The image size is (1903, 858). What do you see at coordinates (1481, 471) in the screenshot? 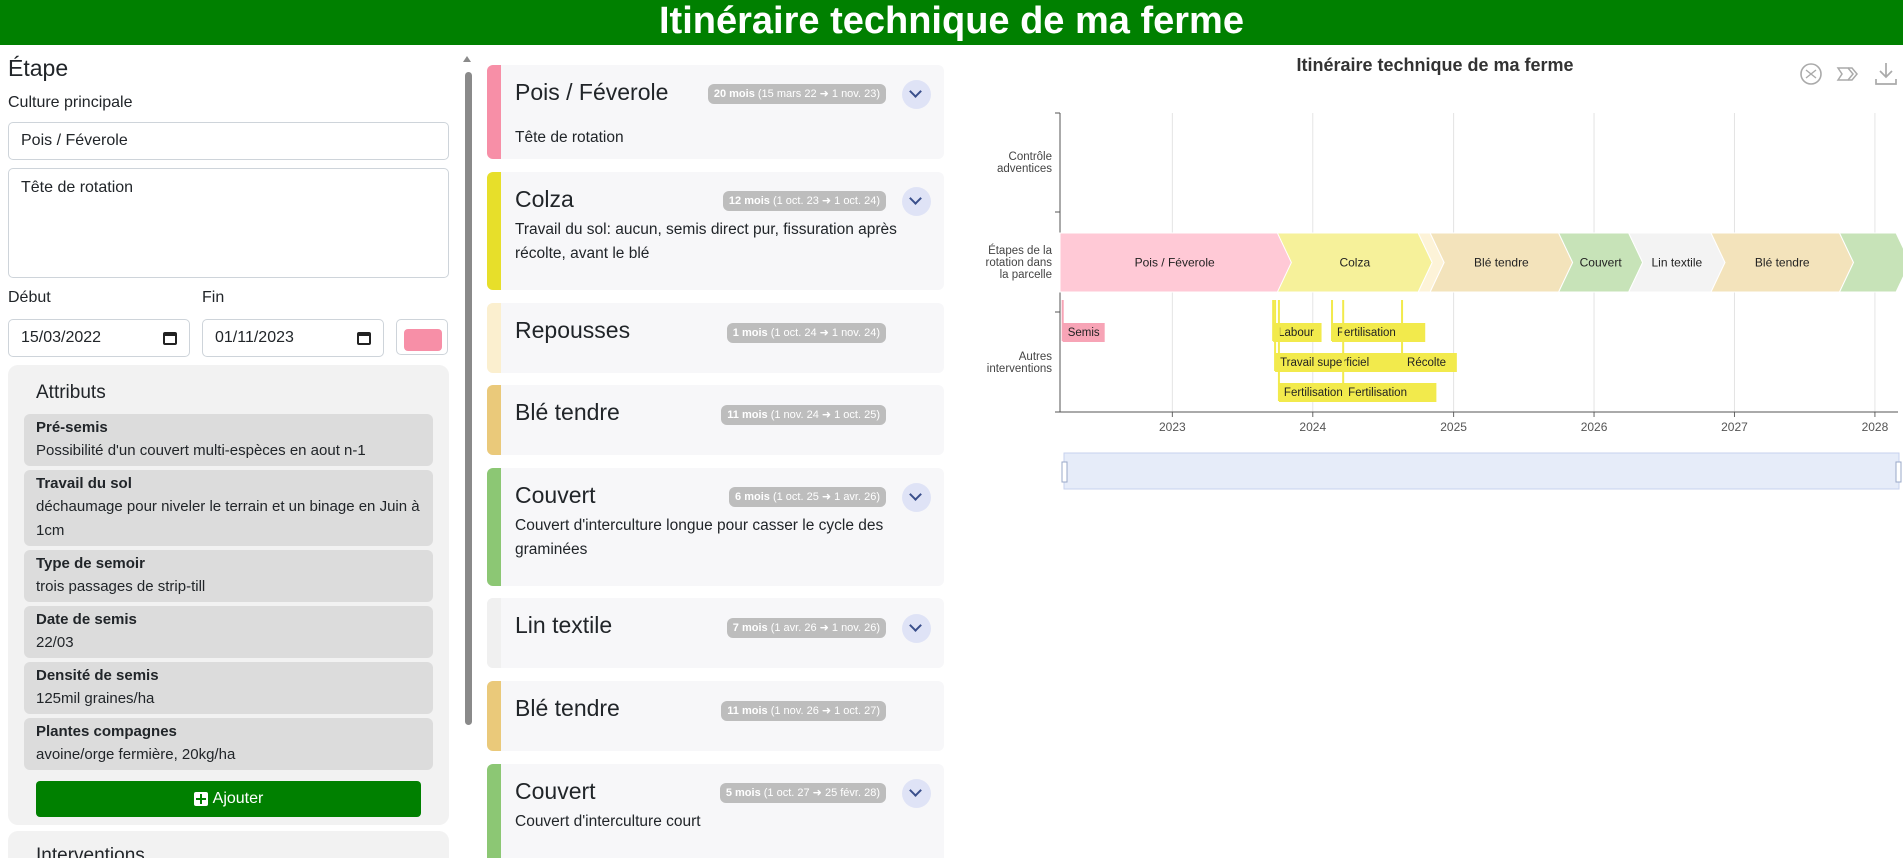
I see `datazoom-slider` at bounding box center [1481, 471].